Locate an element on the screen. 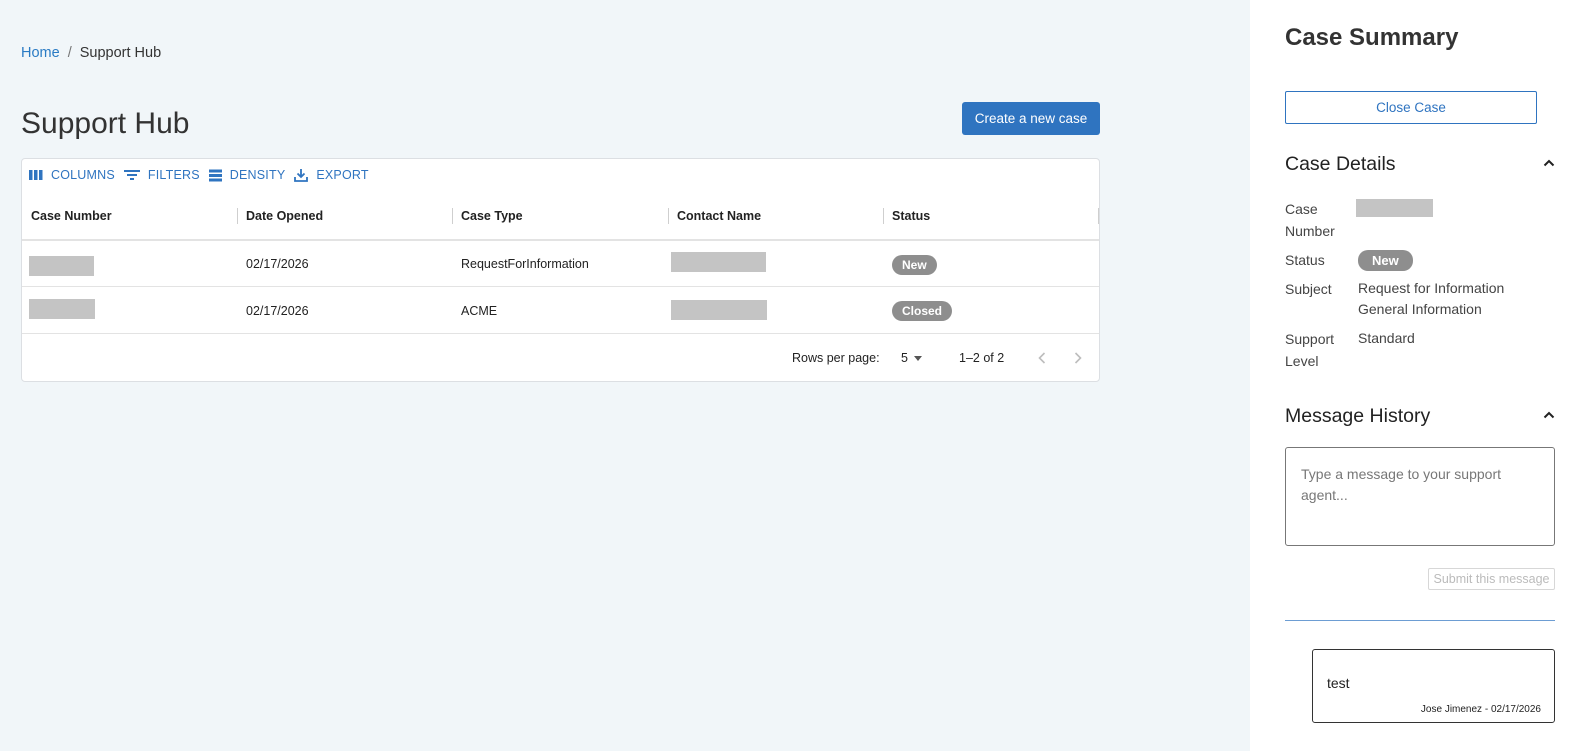 The width and height of the screenshot is (1570, 751). dropdown-arrow-icon is located at coordinates (917, 358).